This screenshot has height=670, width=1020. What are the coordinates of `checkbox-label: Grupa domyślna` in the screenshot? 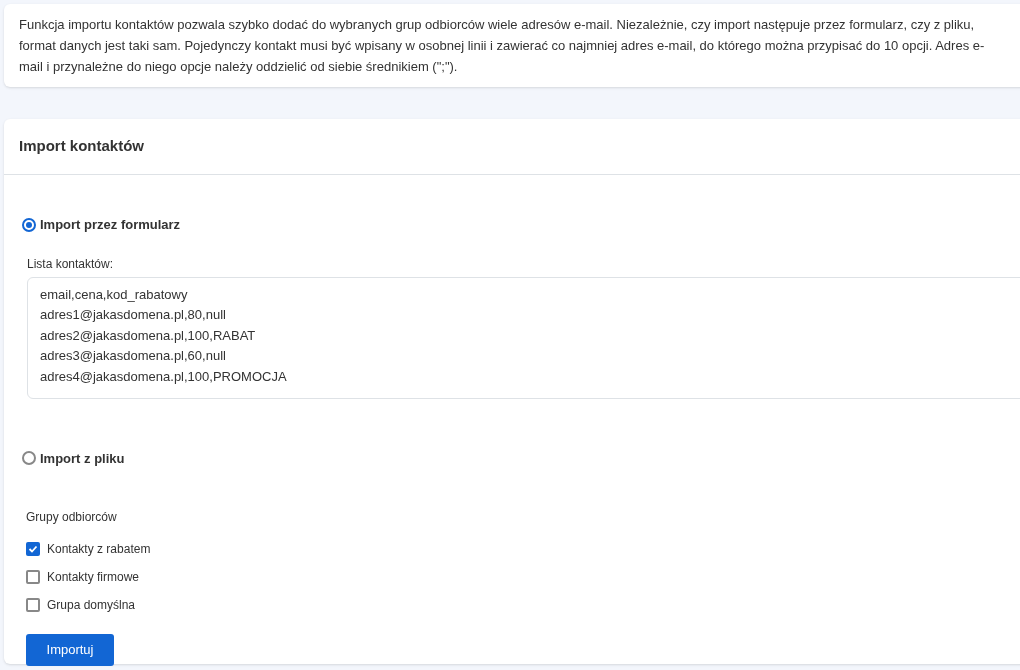 It's located at (91, 605).